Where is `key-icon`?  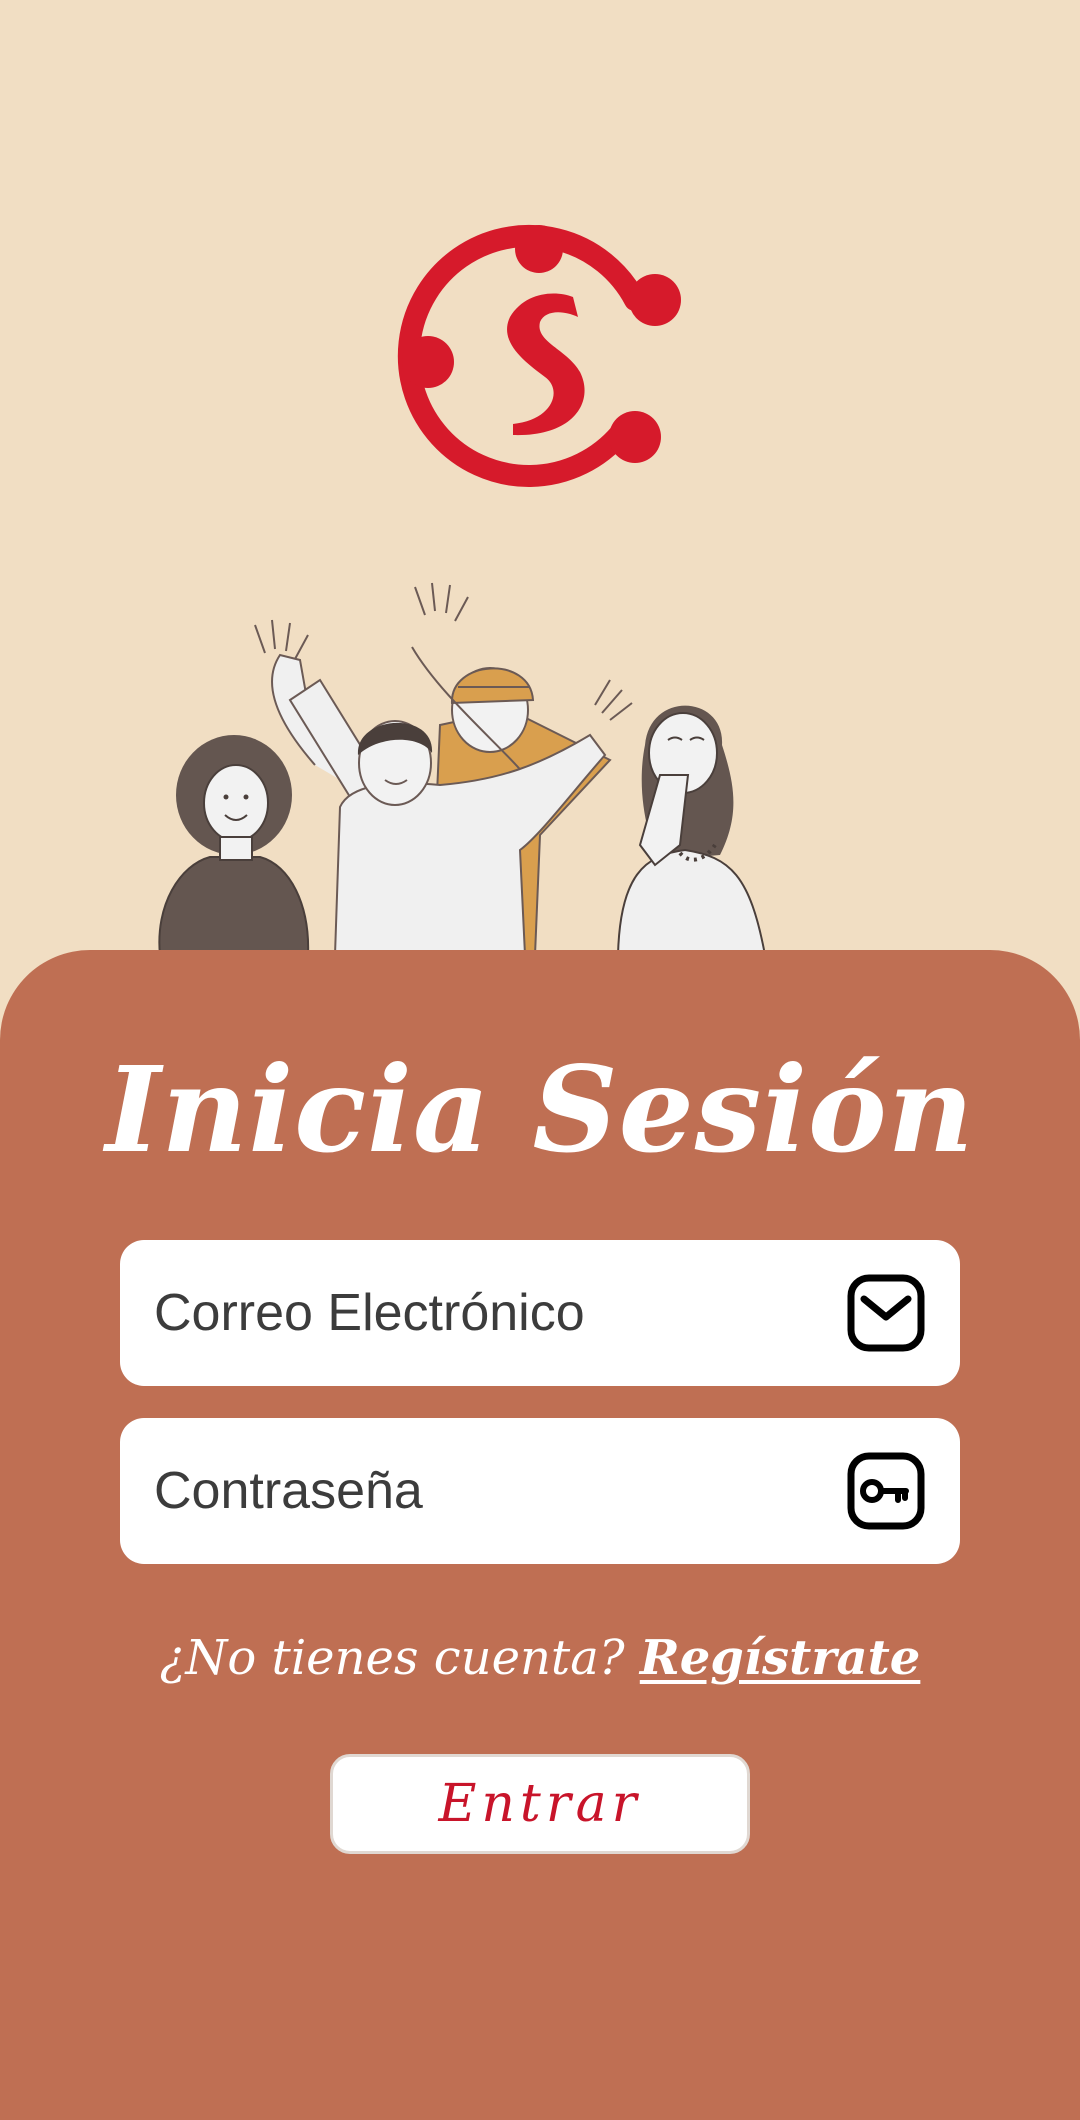
key-icon is located at coordinates (886, 1491).